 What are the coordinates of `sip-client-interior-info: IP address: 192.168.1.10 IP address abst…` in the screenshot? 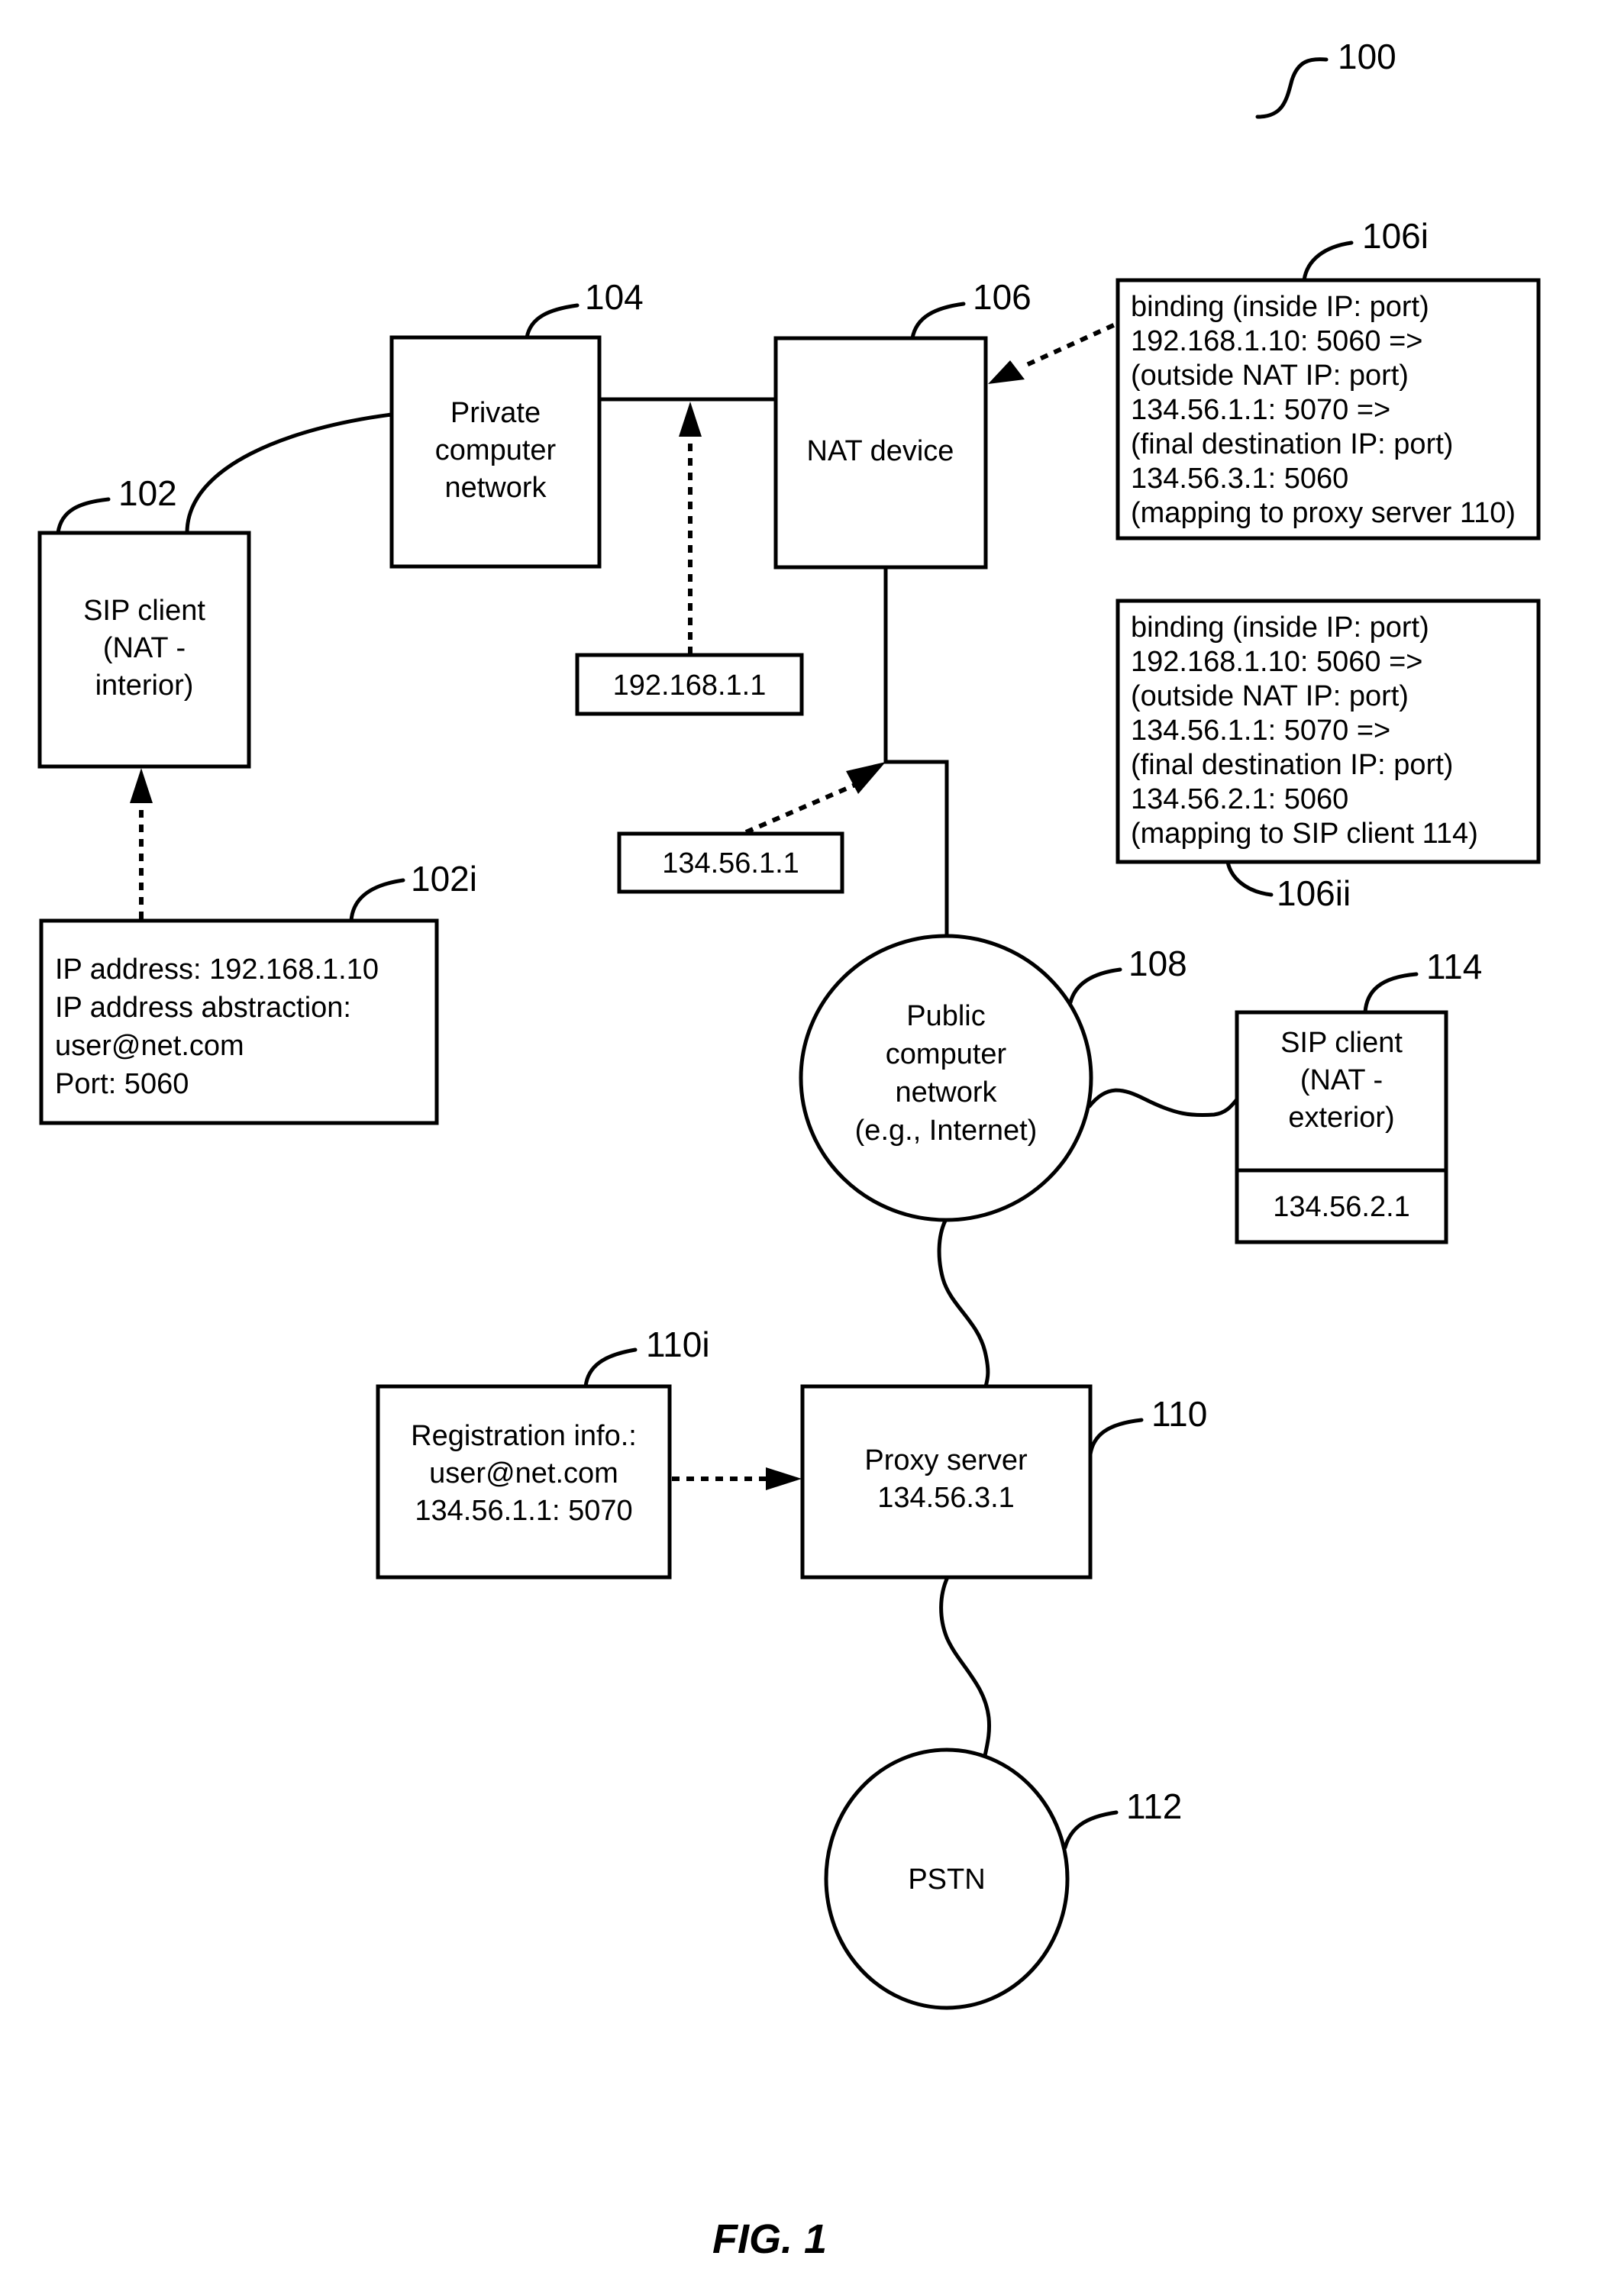 It's located at (239, 1021).